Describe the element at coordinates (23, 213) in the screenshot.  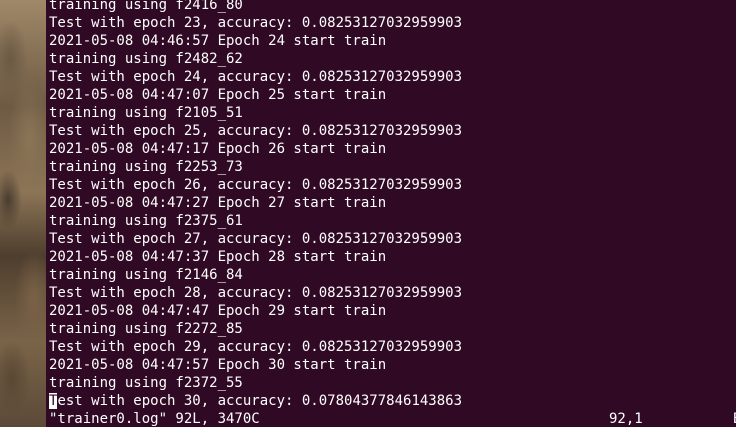
I see `desktop-background` at that location.